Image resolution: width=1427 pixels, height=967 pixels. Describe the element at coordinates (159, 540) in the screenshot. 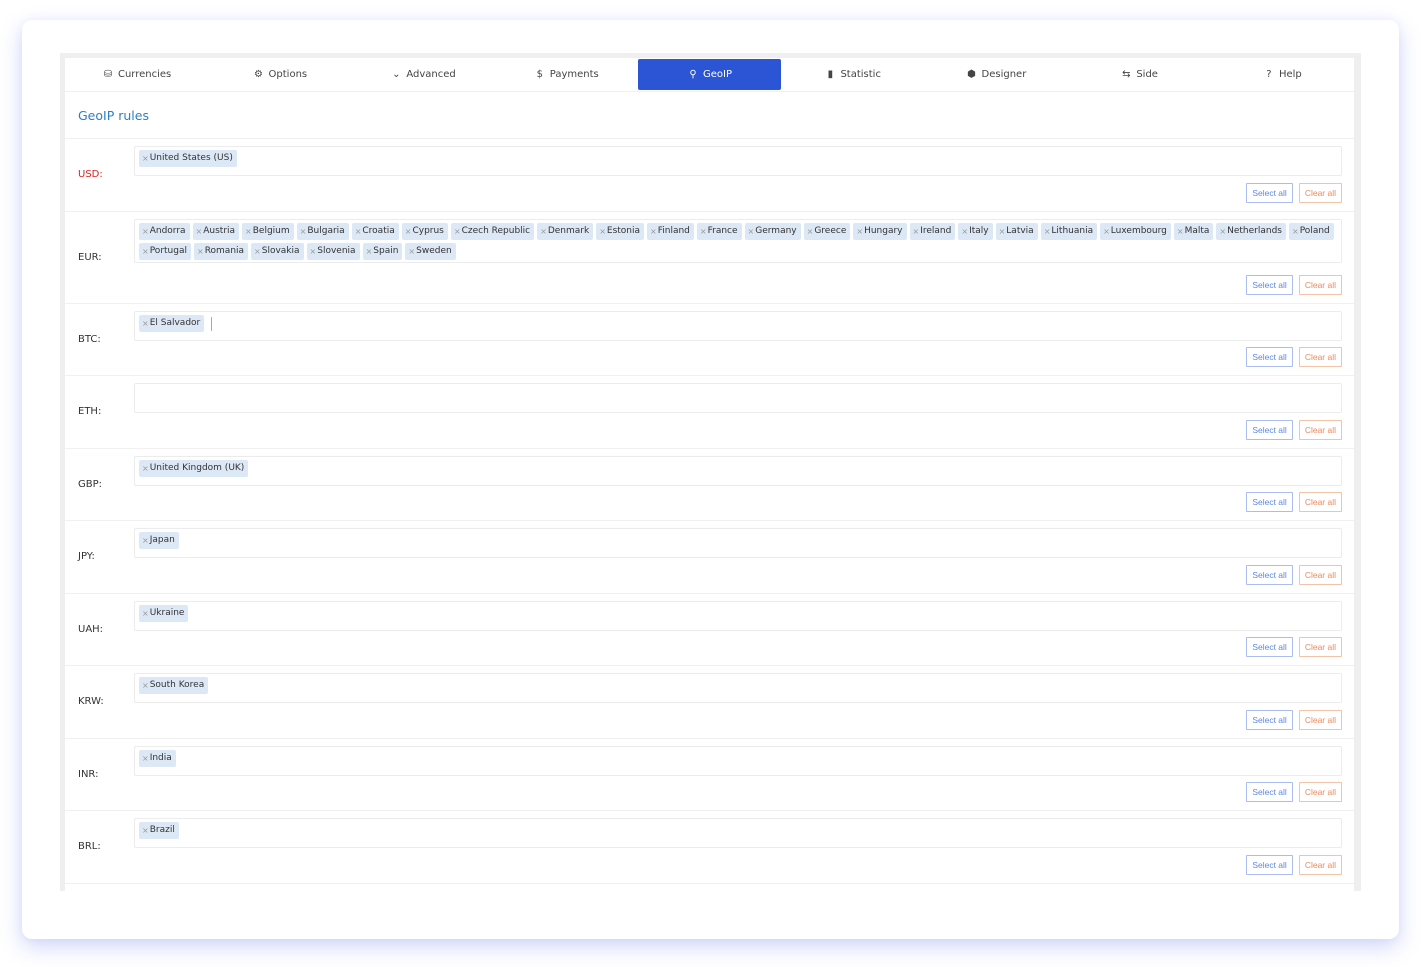

I see `country-tag: × Japan` at that location.